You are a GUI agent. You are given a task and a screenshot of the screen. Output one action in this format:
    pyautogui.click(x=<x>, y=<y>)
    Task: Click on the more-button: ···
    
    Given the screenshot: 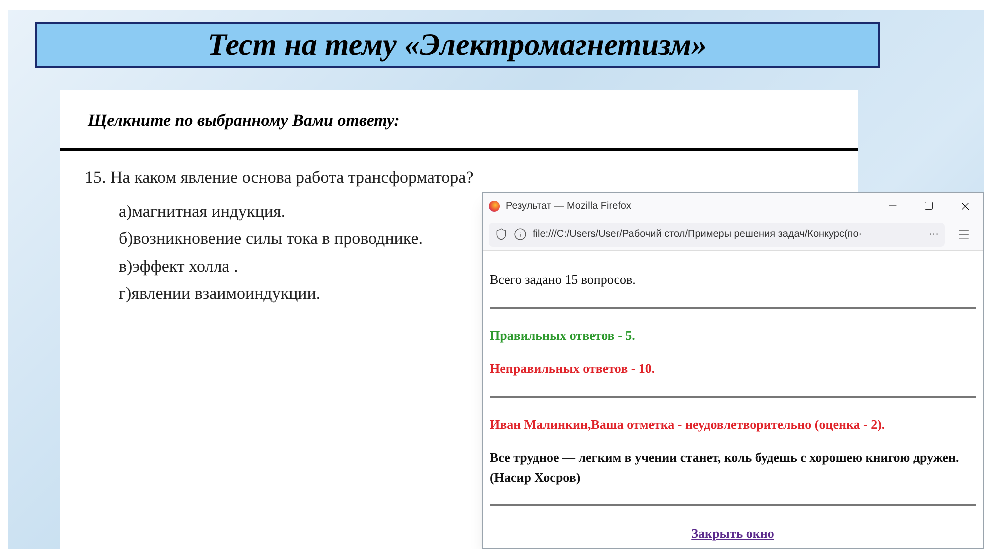 What is the action you would take?
    pyautogui.click(x=934, y=234)
    